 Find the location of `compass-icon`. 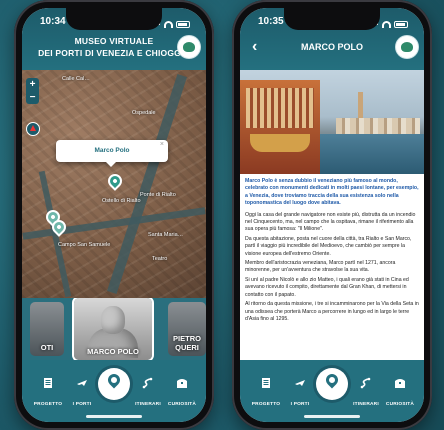

compass-icon is located at coordinates (33, 129).